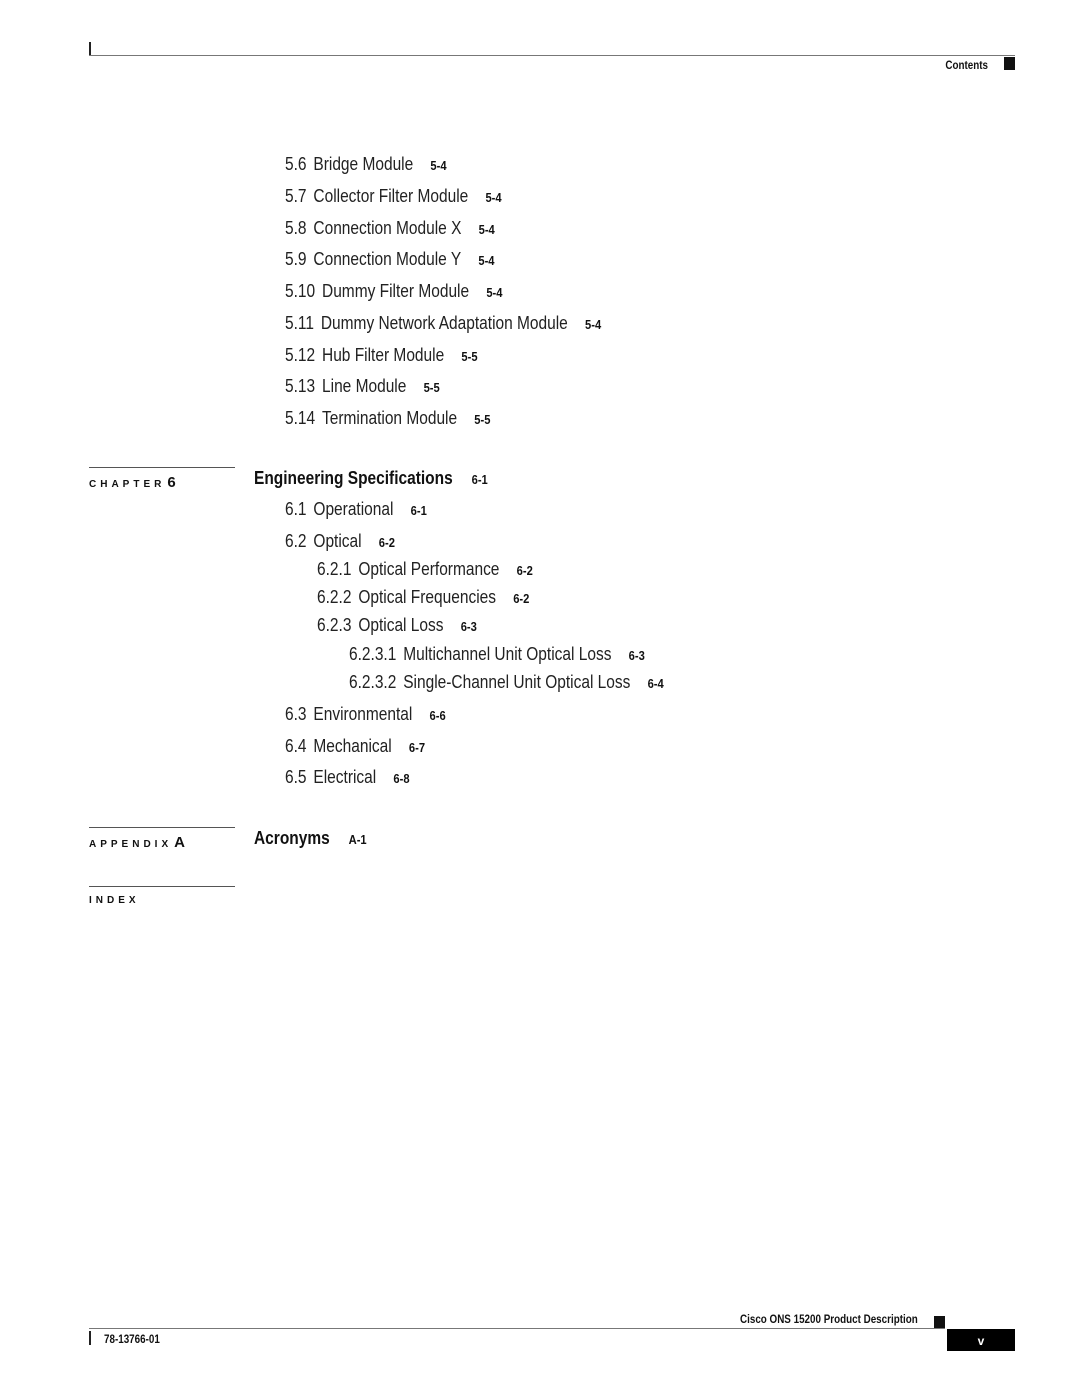 This screenshot has width=1080, height=1397. What do you see at coordinates (162, 886) in the screenshot?
I see `index-divider-rule` at bounding box center [162, 886].